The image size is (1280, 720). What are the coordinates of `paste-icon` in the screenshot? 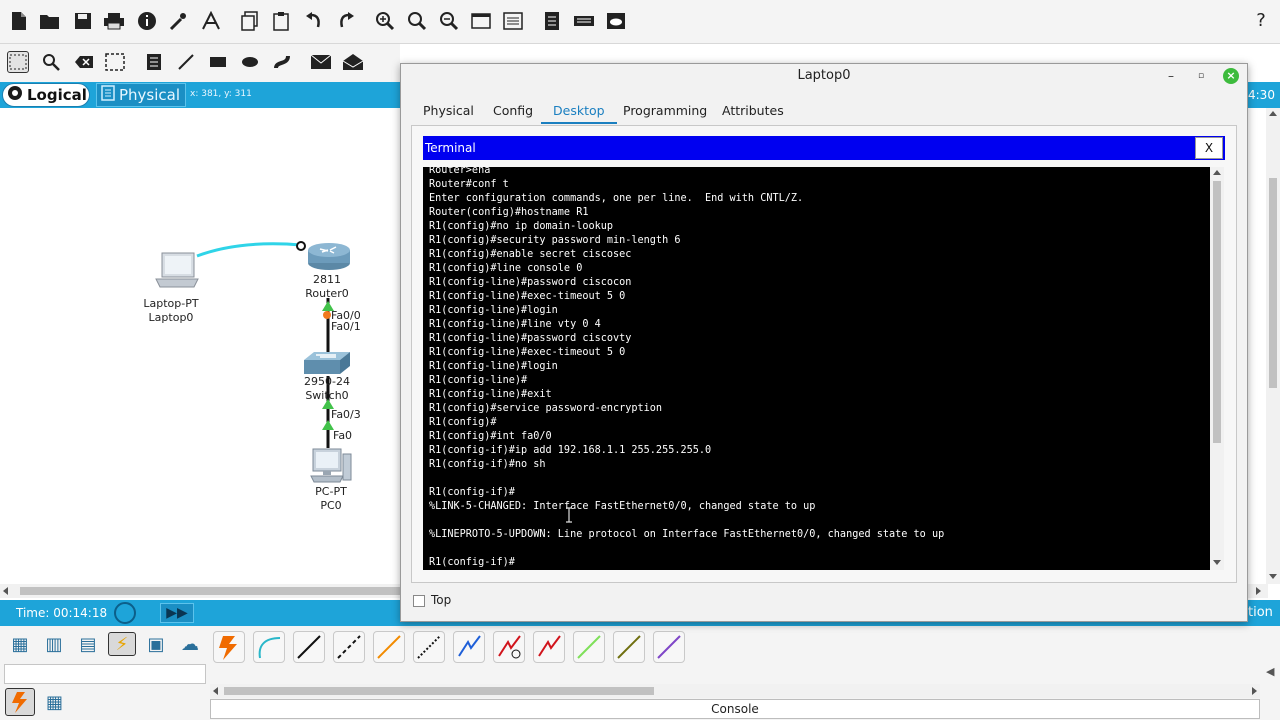 It's located at (281, 21).